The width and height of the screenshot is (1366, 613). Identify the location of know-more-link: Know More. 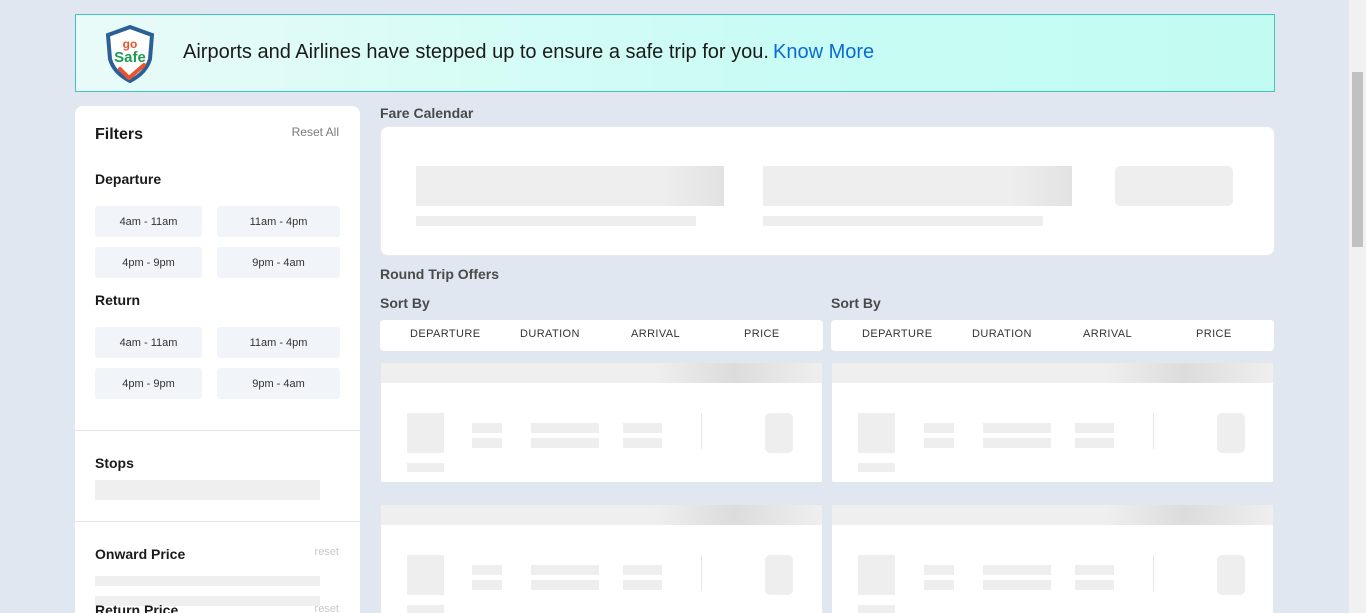
(823, 52).